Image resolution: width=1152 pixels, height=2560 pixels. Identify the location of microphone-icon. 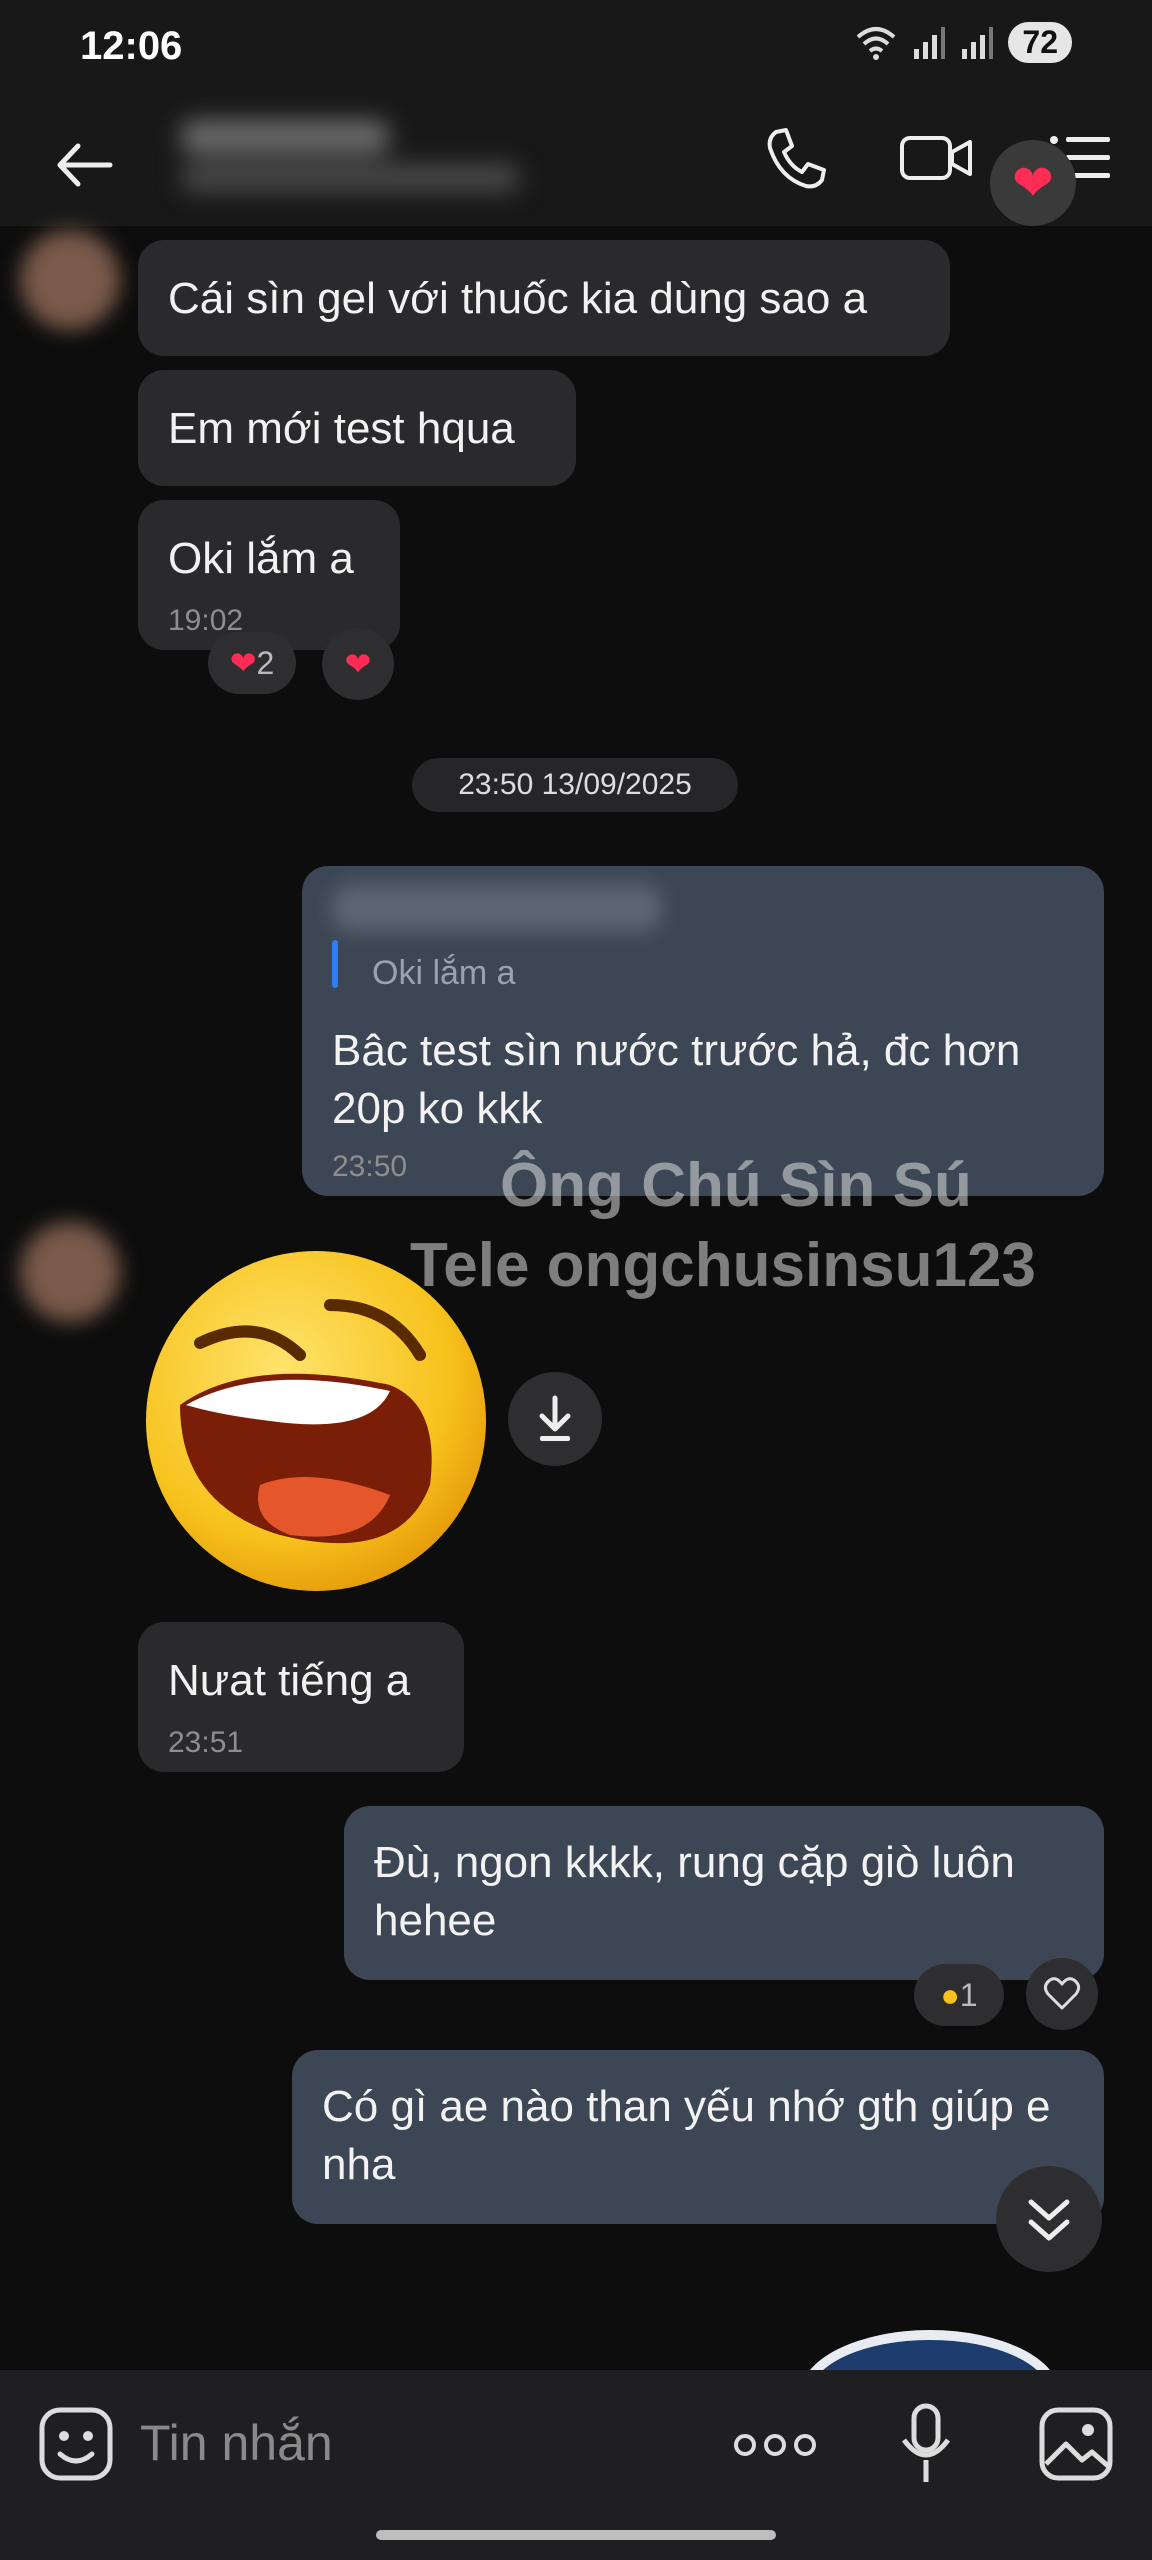
(926, 2445).